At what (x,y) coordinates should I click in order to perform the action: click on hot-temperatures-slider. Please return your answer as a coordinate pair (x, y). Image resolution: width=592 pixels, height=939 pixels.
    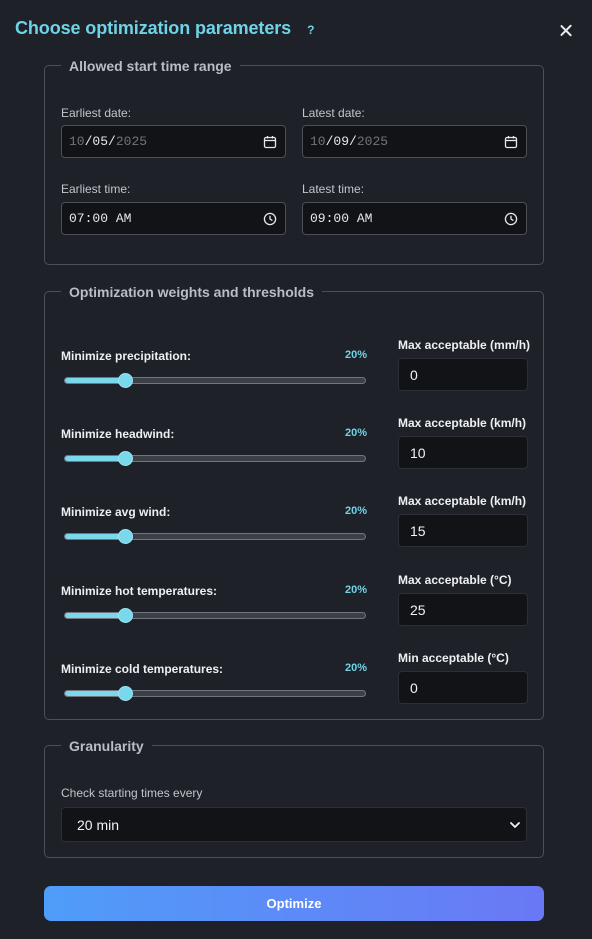
    Looking at the image, I should click on (215, 615).